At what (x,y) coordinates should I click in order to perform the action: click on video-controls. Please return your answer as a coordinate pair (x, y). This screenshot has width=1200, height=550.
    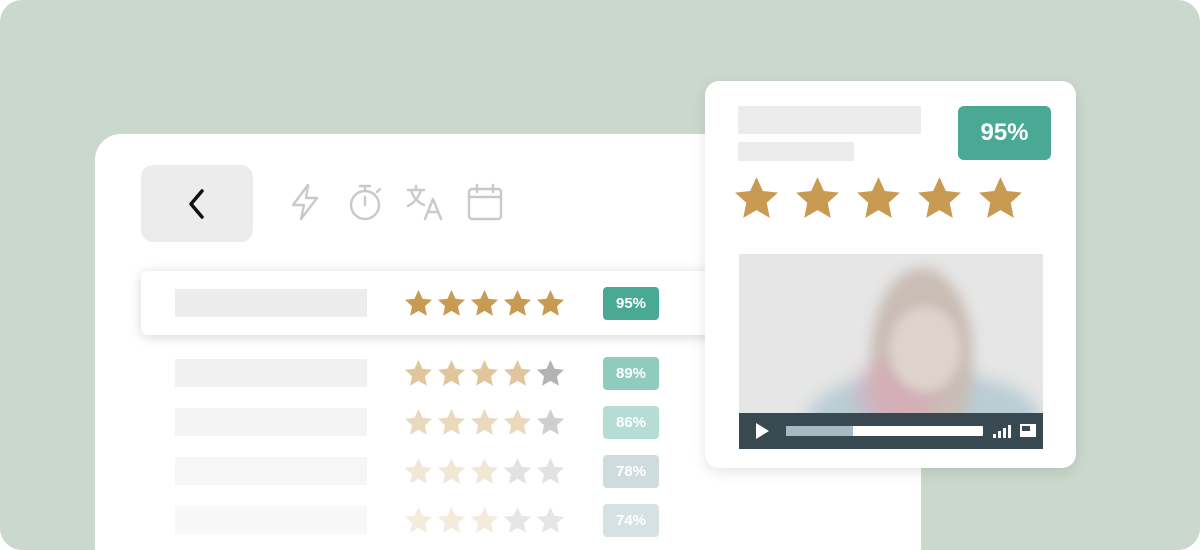
    Looking at the image, I should click on (891, 431).